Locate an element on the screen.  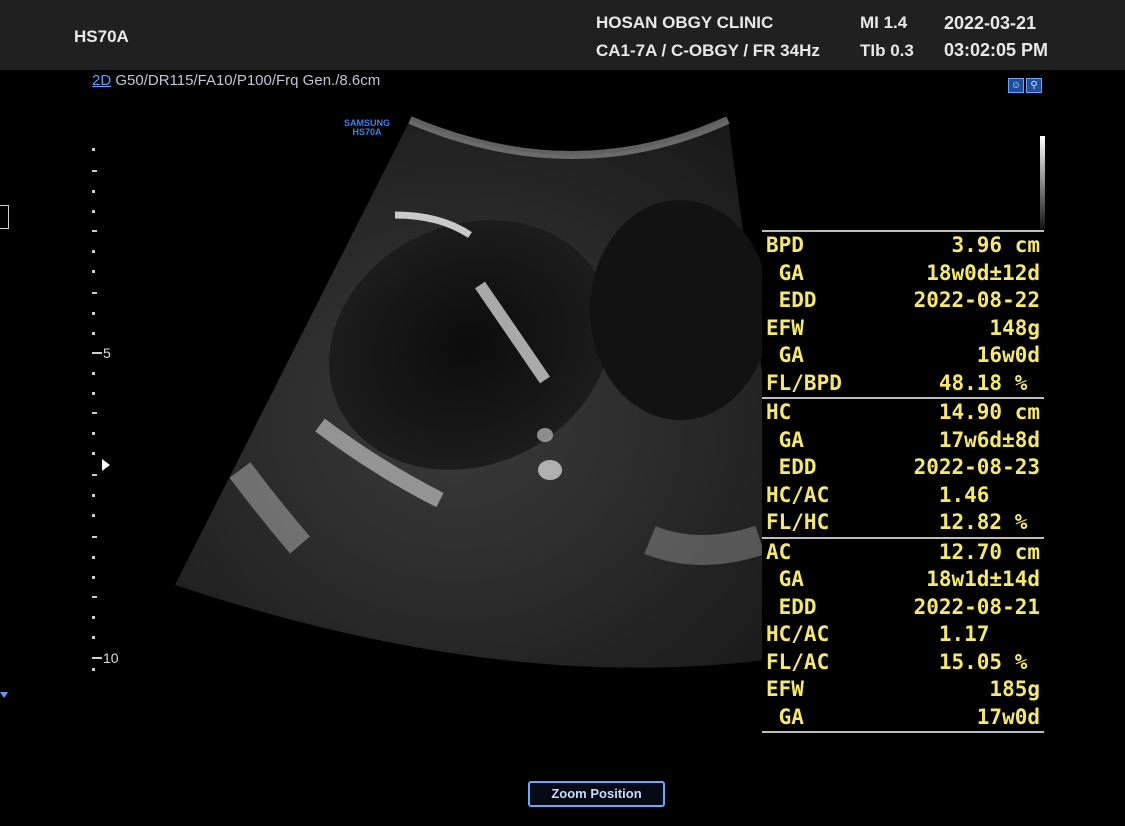
measurement-row: EFW 148g is located at coordinates (903, 329).